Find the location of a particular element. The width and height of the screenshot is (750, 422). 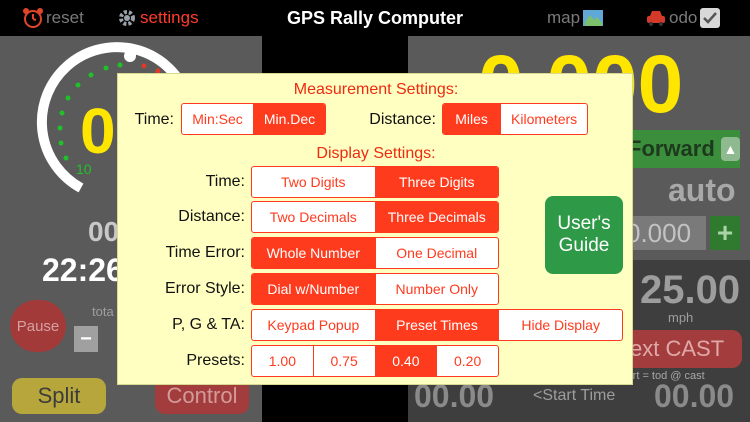

display-presets-option: 0.40 is located at coordinates (406, 361).